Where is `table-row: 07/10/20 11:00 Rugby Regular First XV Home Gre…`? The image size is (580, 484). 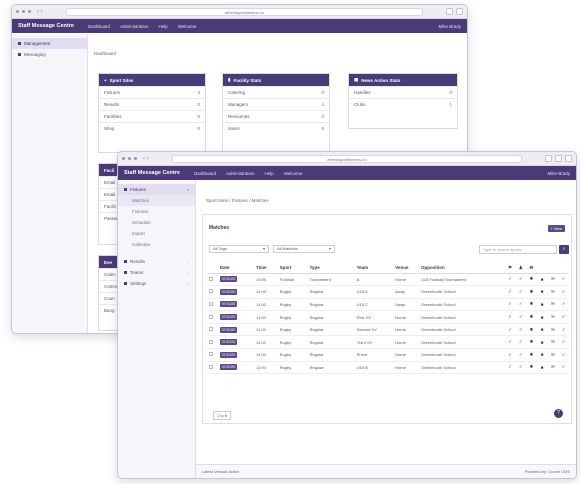 table-row: 07/10/20 11:00 Rugby Regular First XV Home Gre… is located at coordinates (388, 317).